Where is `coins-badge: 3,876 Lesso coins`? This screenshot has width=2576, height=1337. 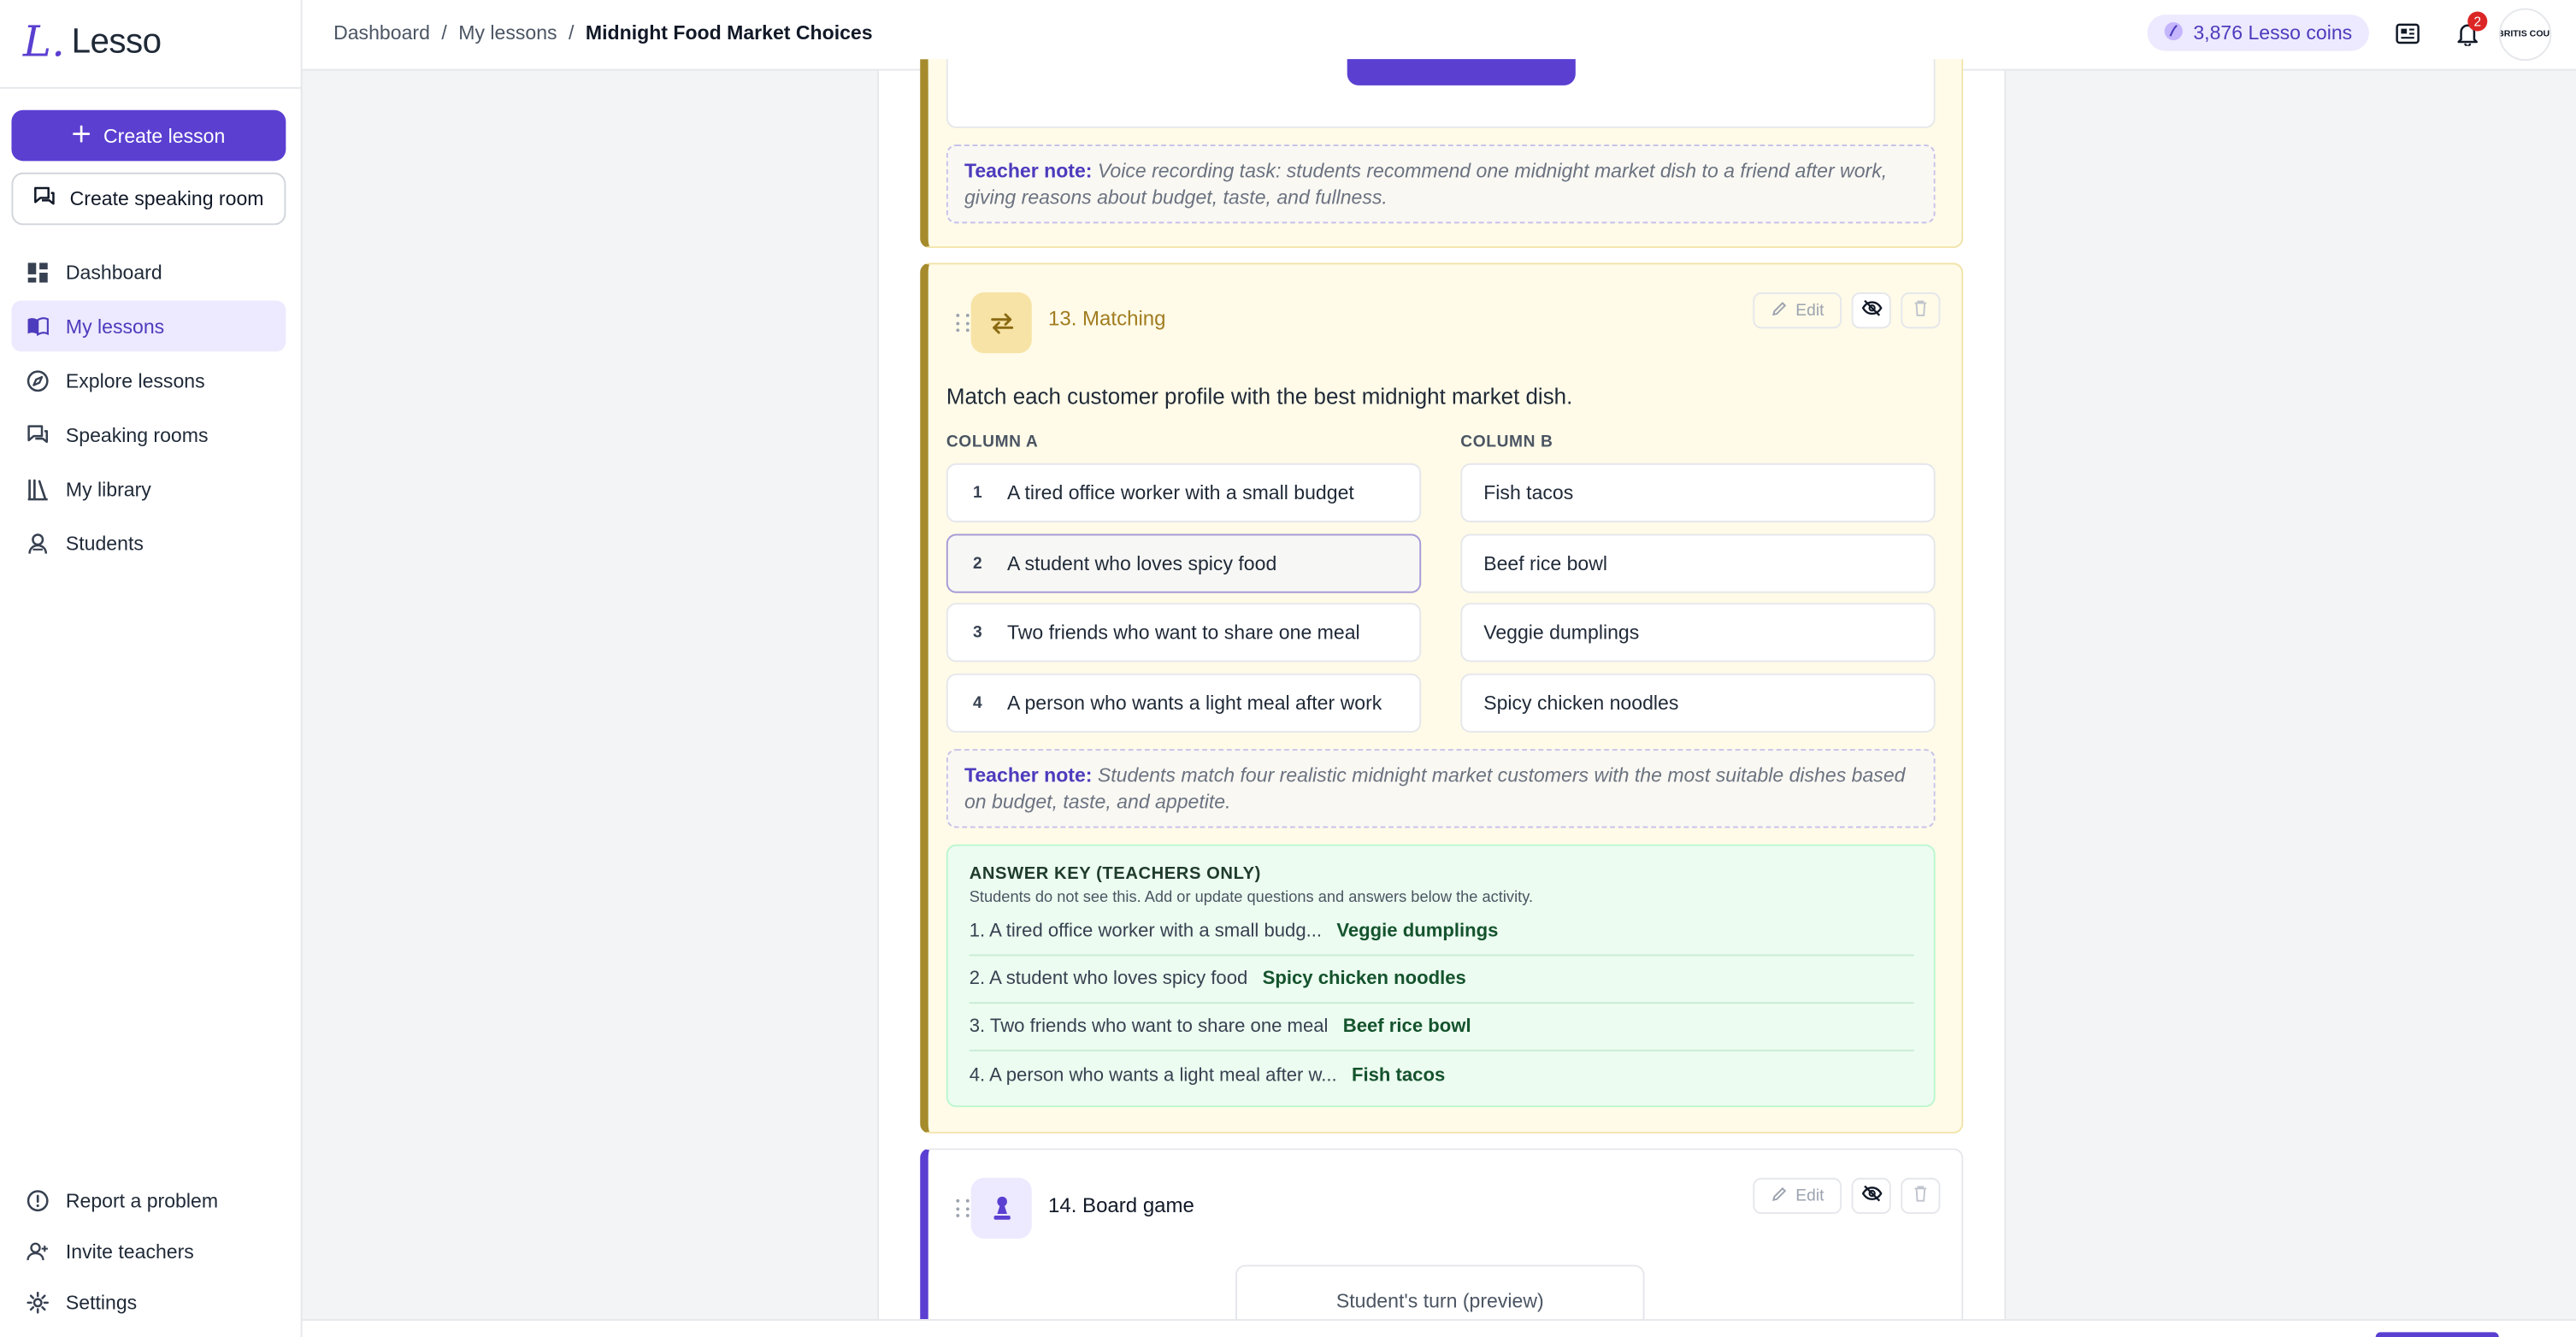
coins-badge: 3,876 Lesso coins is located at coordinates (2258, 33).